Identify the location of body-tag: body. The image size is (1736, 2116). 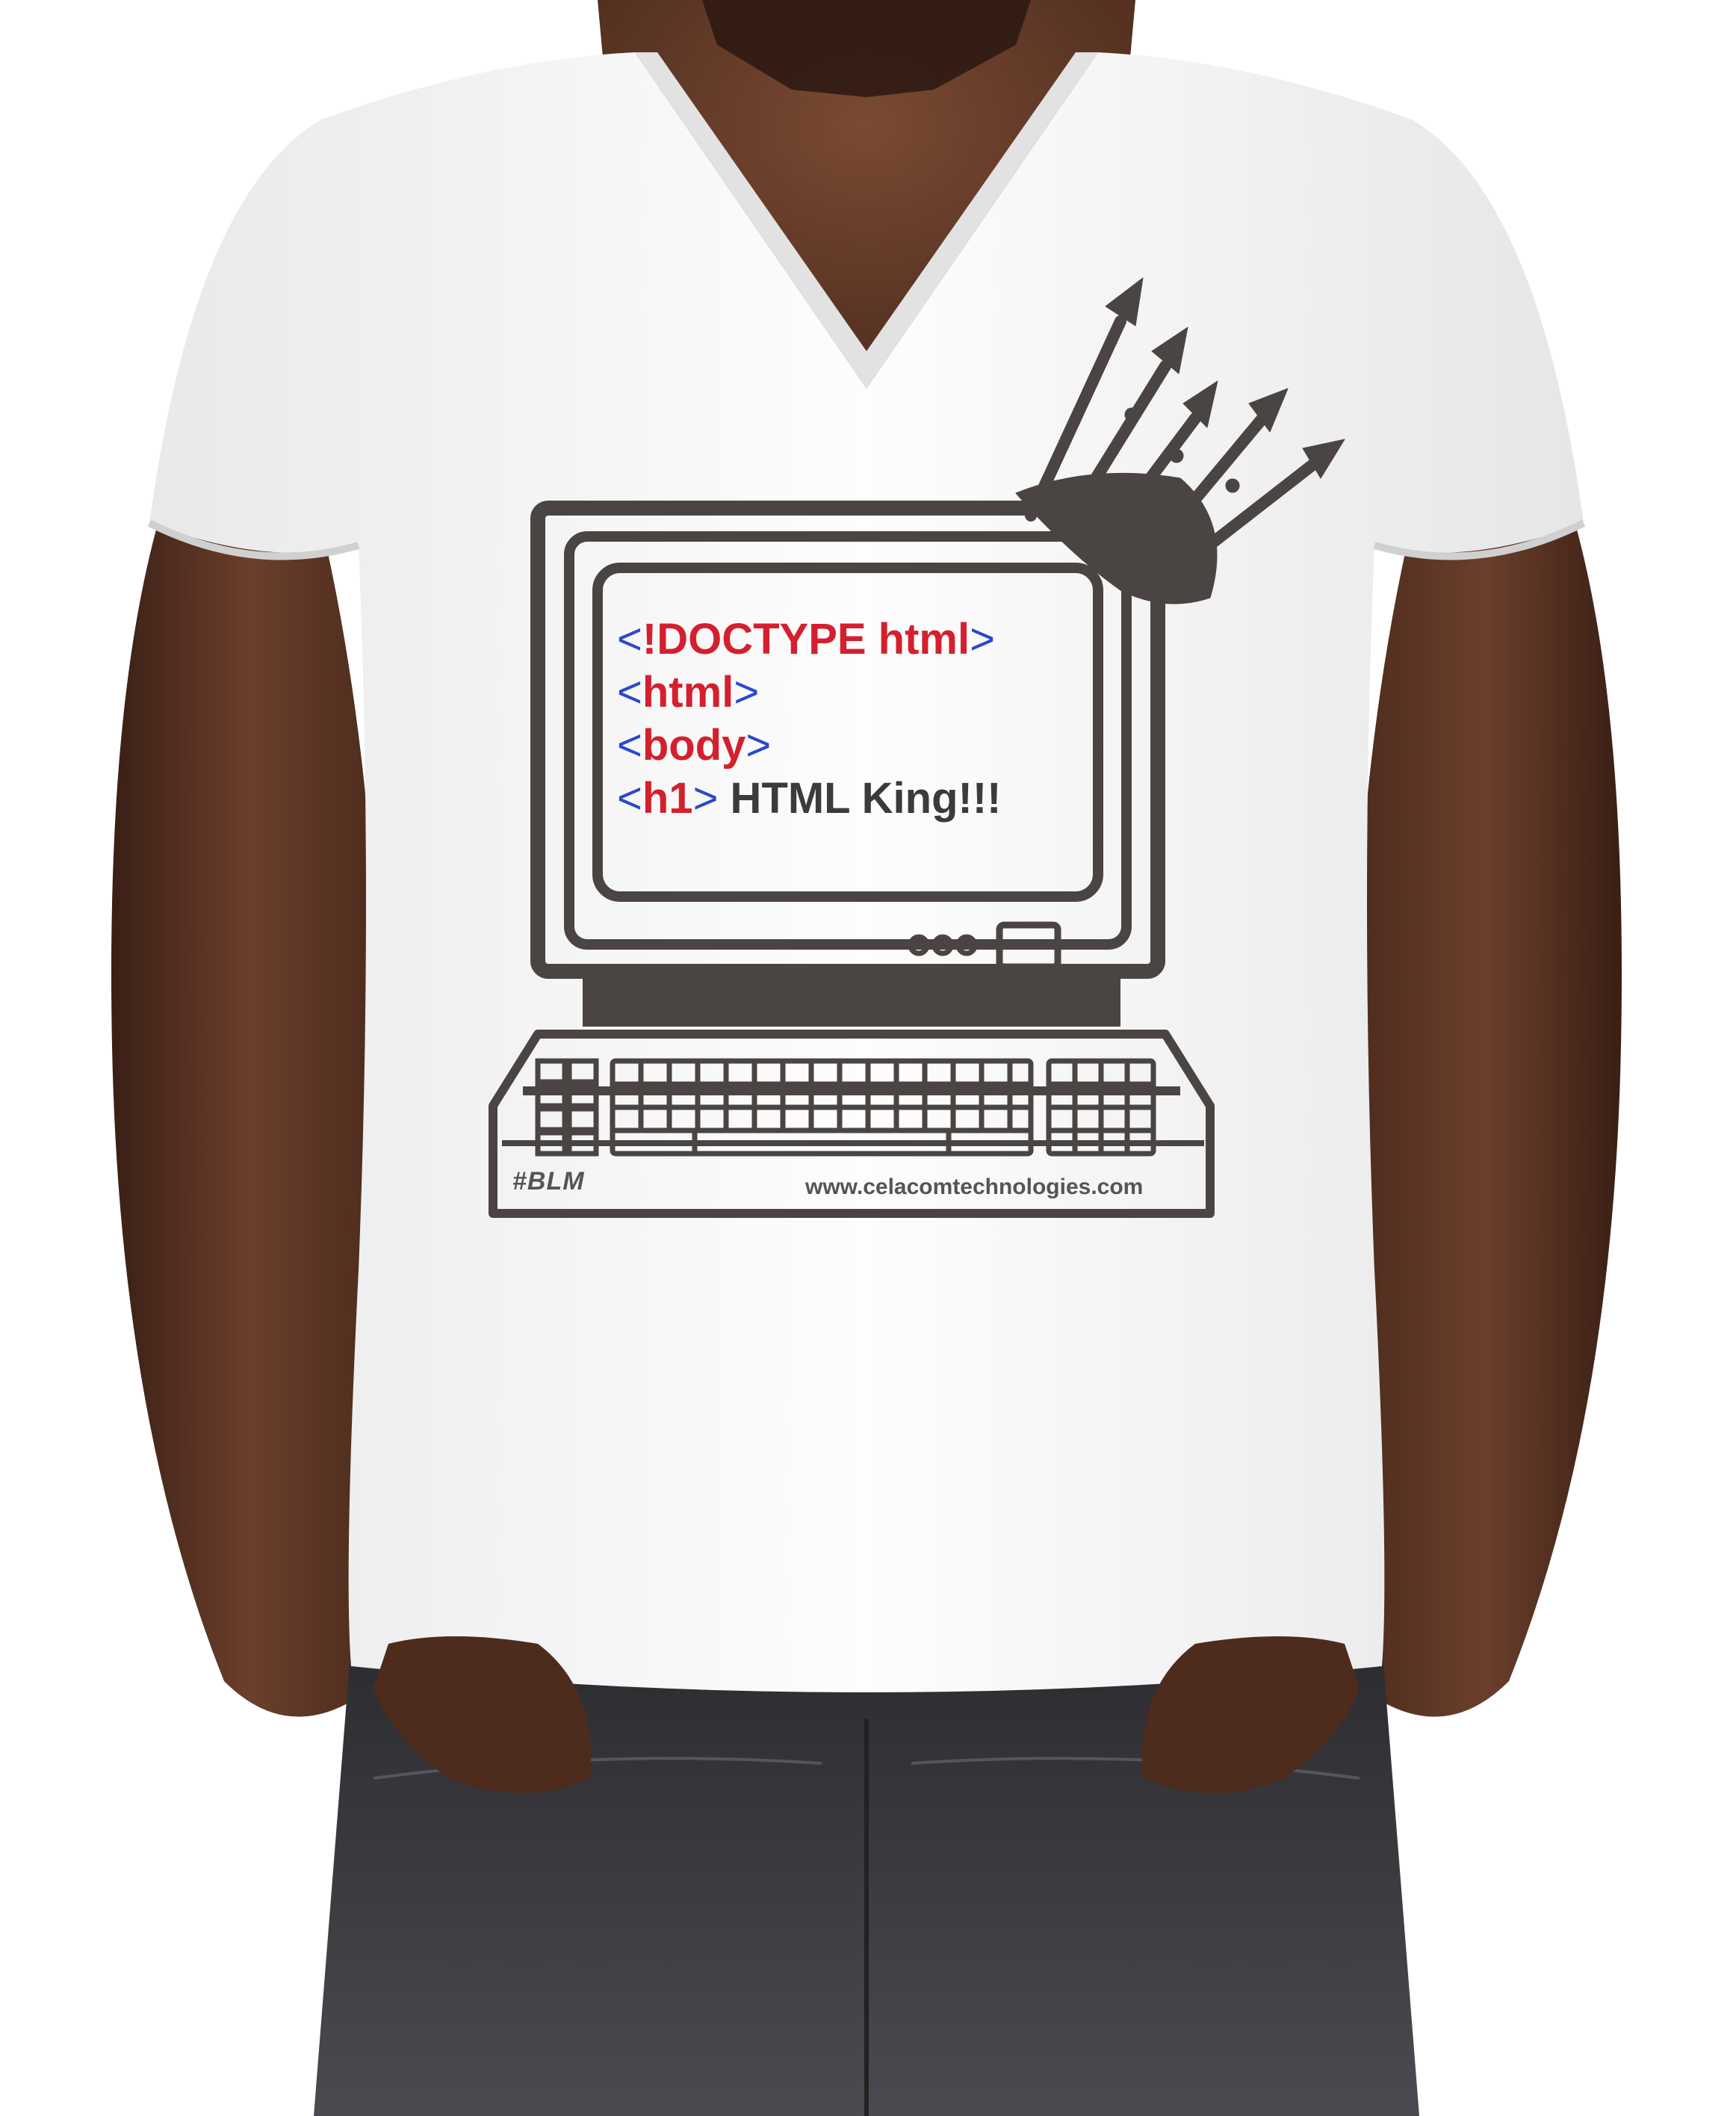
(694, 745).